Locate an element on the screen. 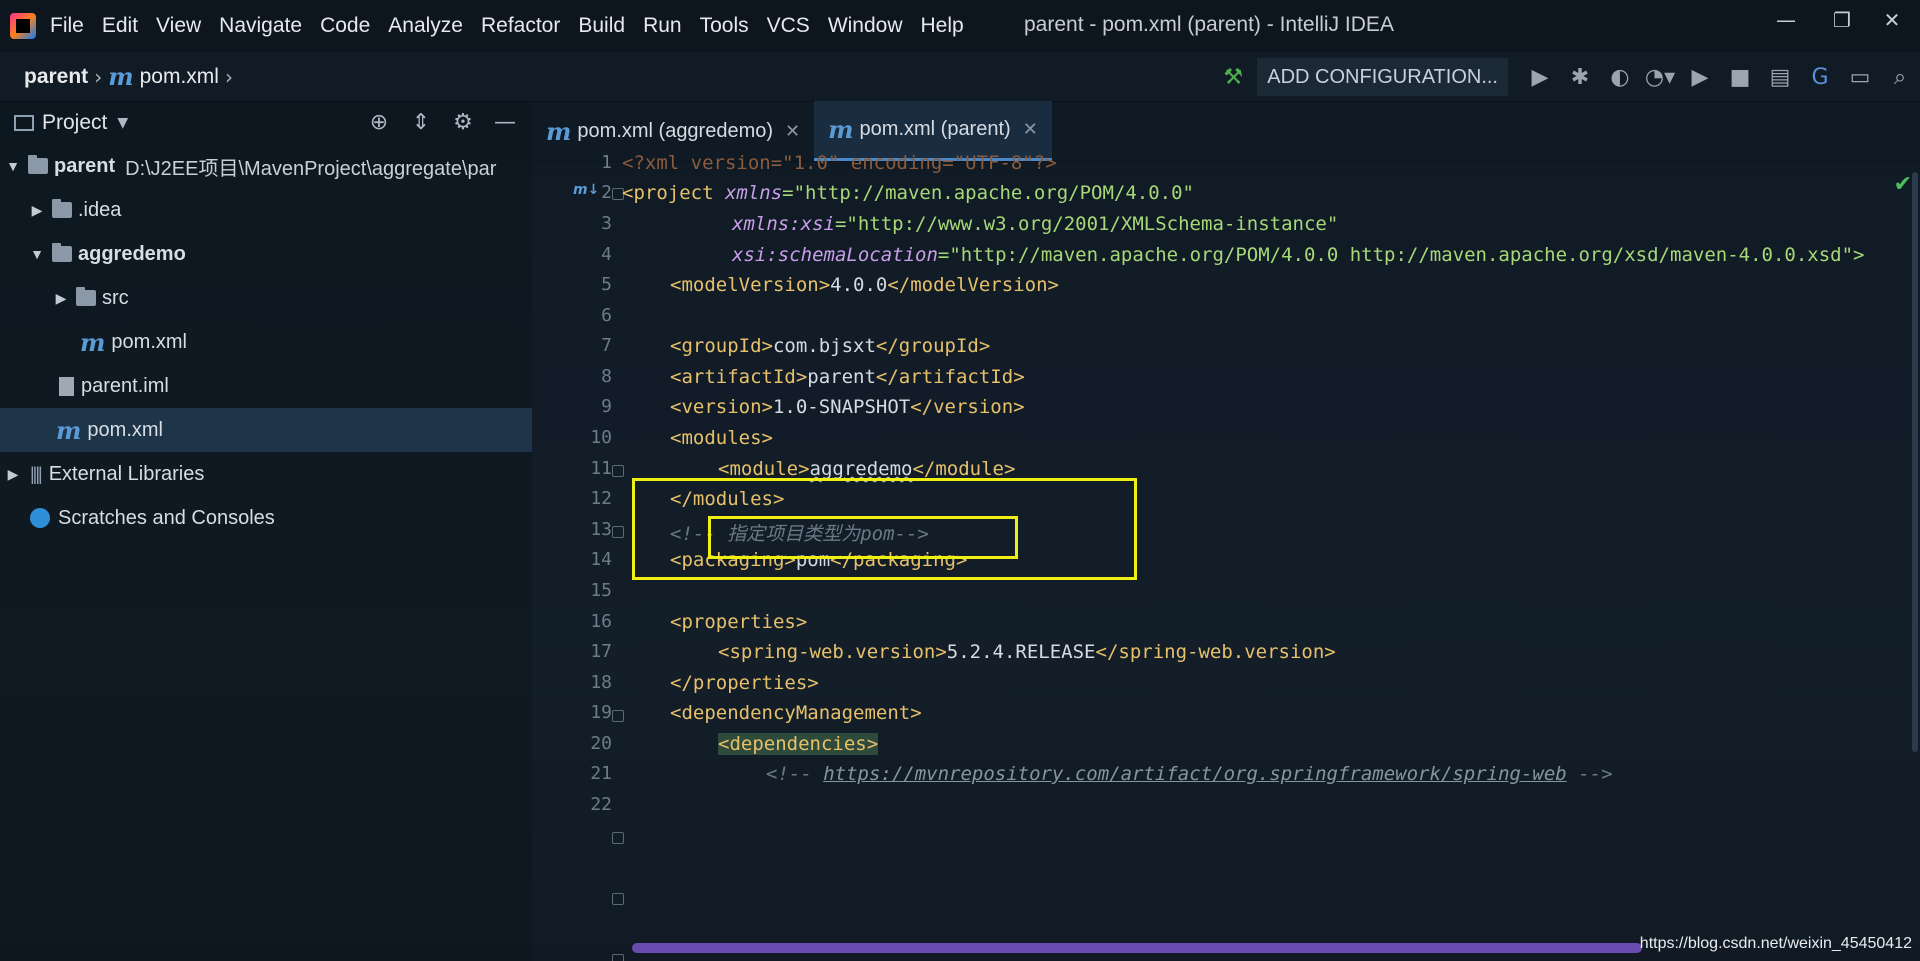 The width and height of the screenshot is (1920, 961). tree-item-scratches: Scratches and Consoles is located at coordinates (266, 518).